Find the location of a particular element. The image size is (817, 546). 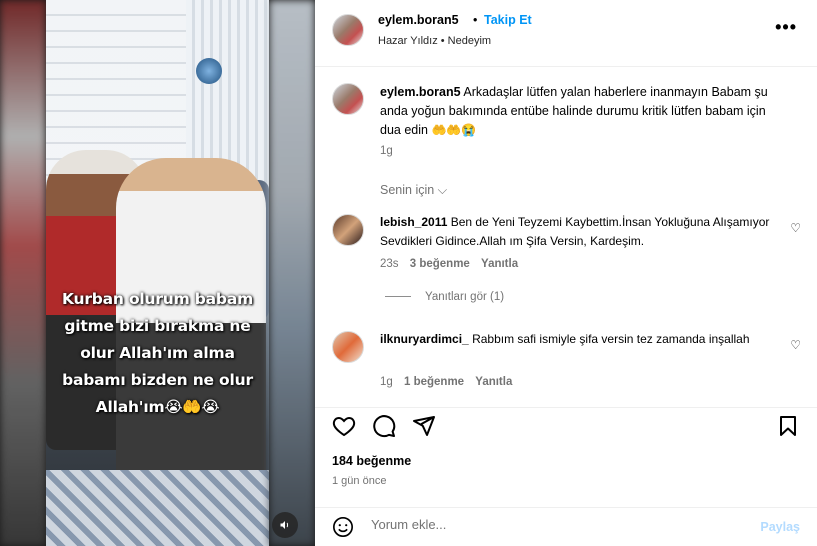

author-username: eylem.boran5 is located at coordinates (418, 20).